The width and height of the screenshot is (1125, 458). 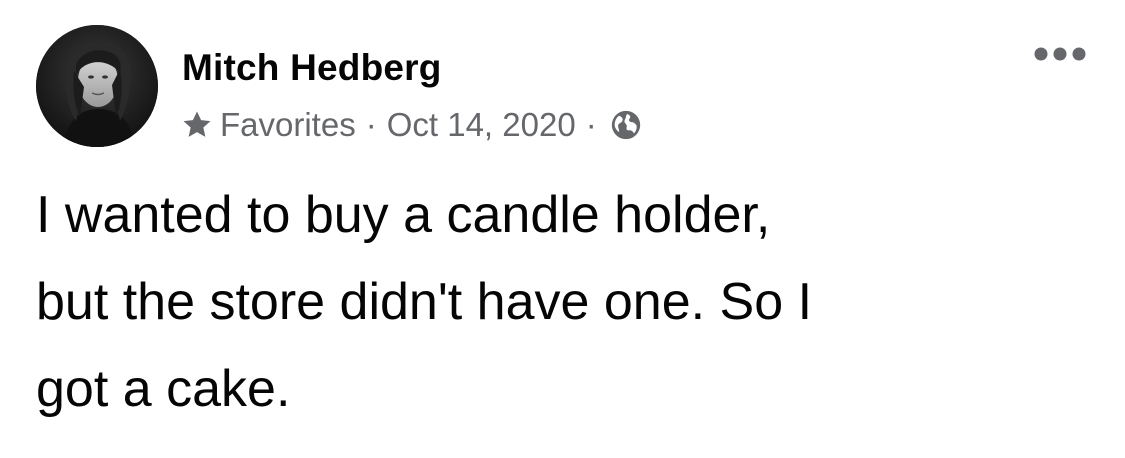 What do you see at coordinates (481, 125) in the screenshot?
I see `post-date: Oct 14, 2020` at bounding box center [481, 125].